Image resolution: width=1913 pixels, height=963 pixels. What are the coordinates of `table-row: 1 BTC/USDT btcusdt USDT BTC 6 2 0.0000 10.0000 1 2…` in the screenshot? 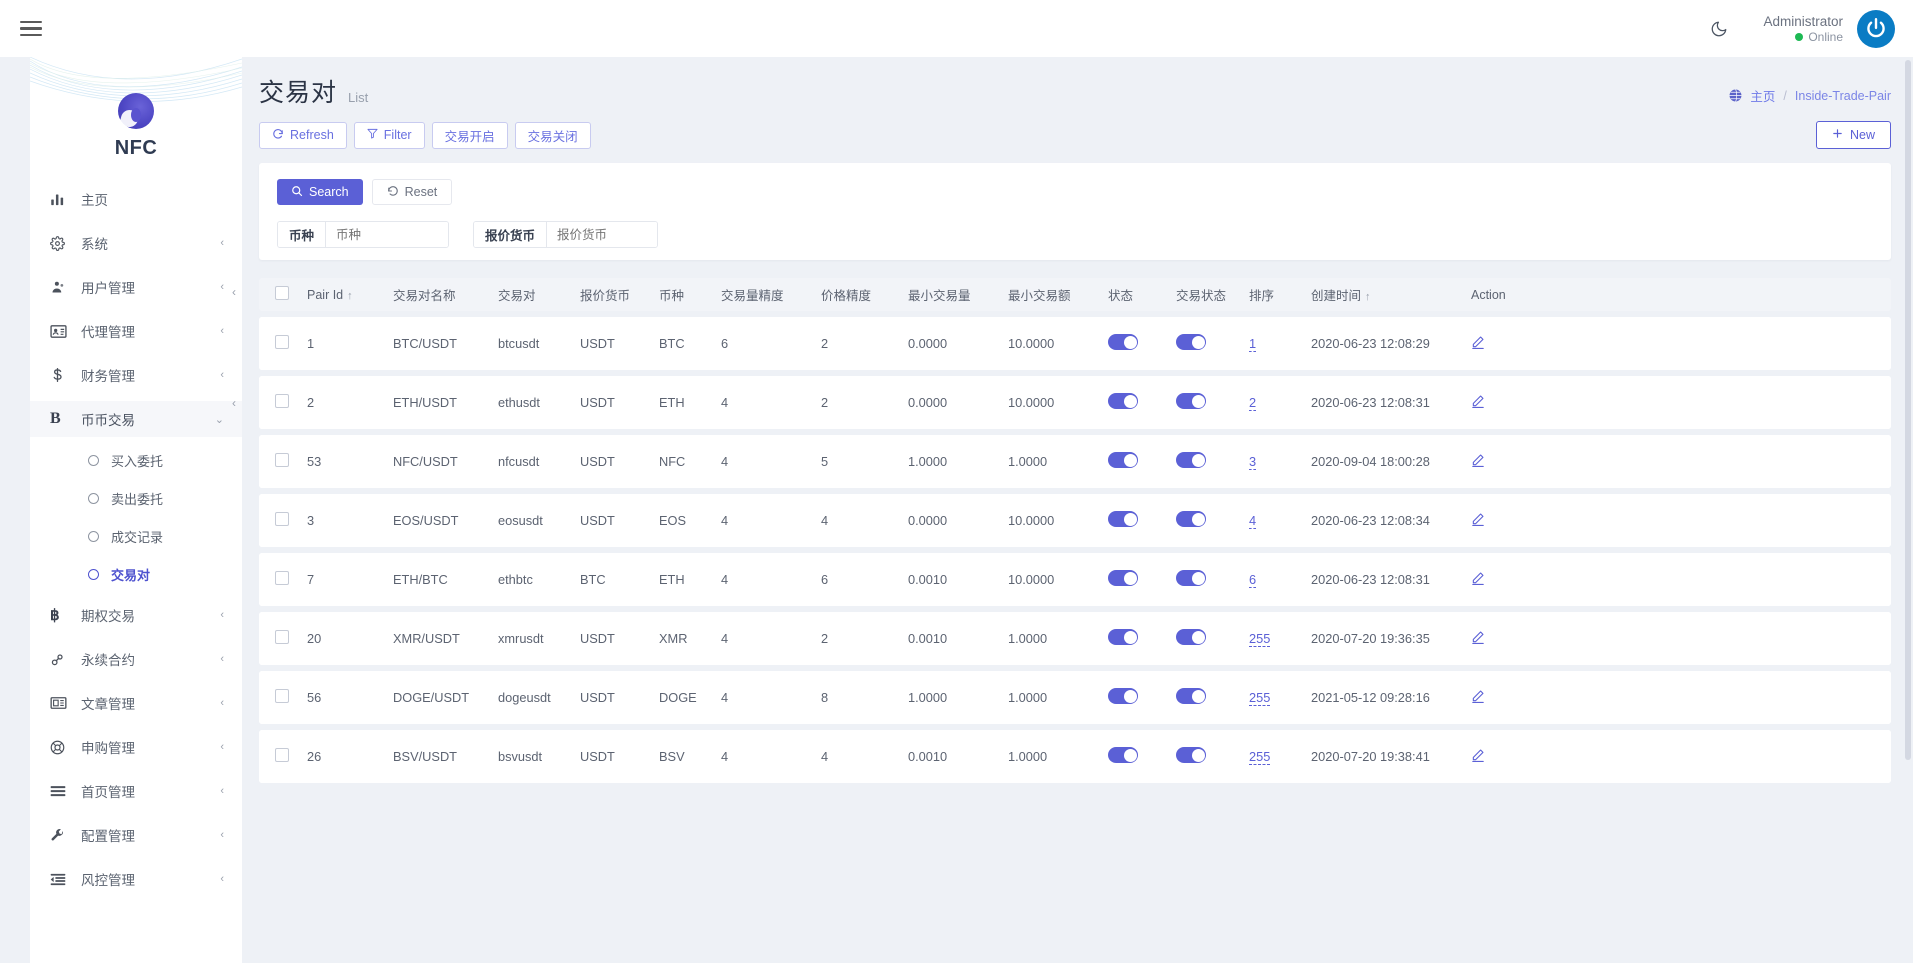 It's located at (1075, 343).